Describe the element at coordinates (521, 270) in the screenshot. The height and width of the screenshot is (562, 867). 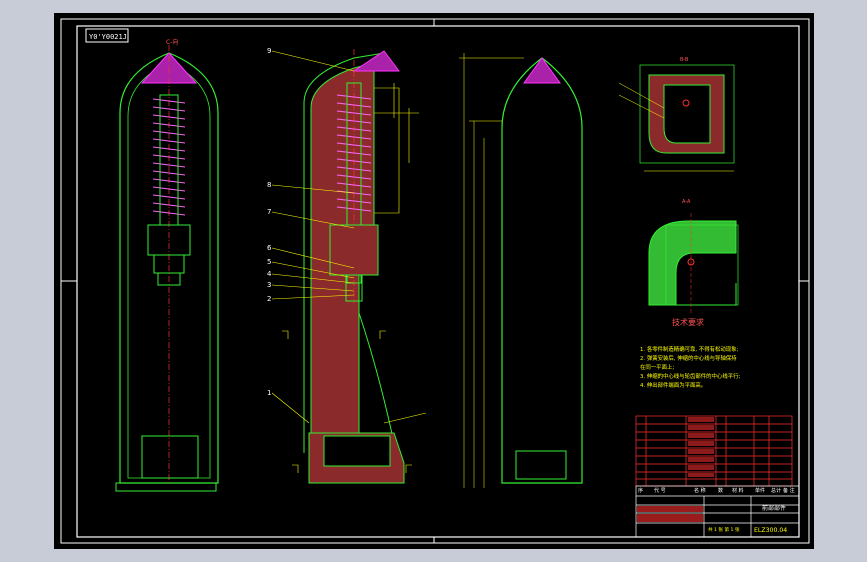
I see `side-view` at that location.